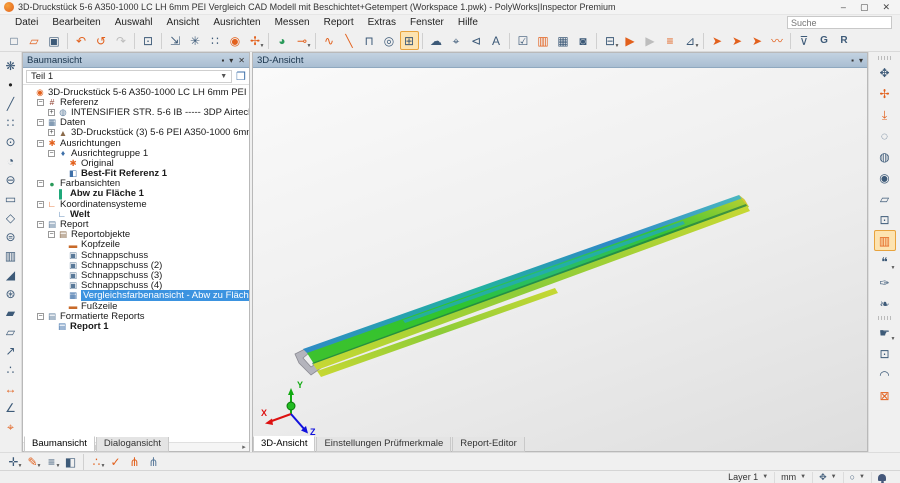 The width and height of the screenshot is (900, 483). What do you see at coordinates (11, 218) in the screenshot?
I see `polygon-icon: ◇` at bounding box center [11, 218].